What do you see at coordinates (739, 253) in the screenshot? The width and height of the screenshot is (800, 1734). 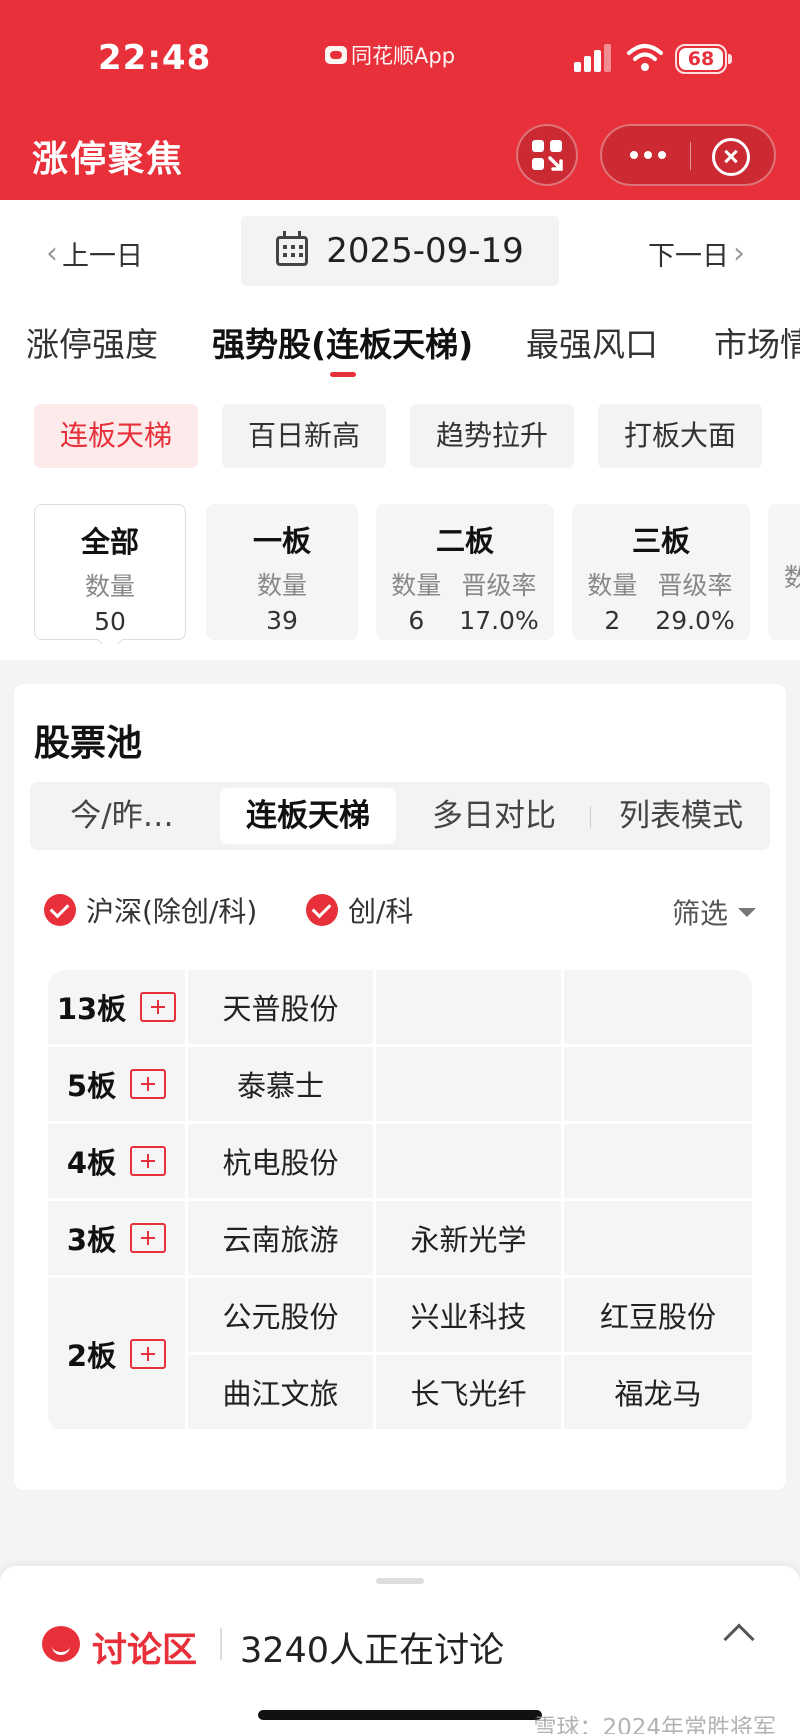 I see `chevron-right-icon: ›` at bounding box center [739, 253].